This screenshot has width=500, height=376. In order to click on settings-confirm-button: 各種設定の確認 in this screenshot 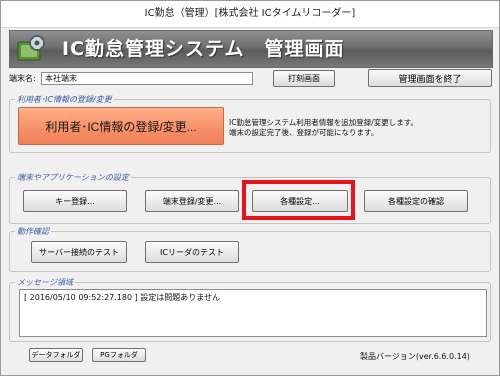, I will do `click(416, 201)`.